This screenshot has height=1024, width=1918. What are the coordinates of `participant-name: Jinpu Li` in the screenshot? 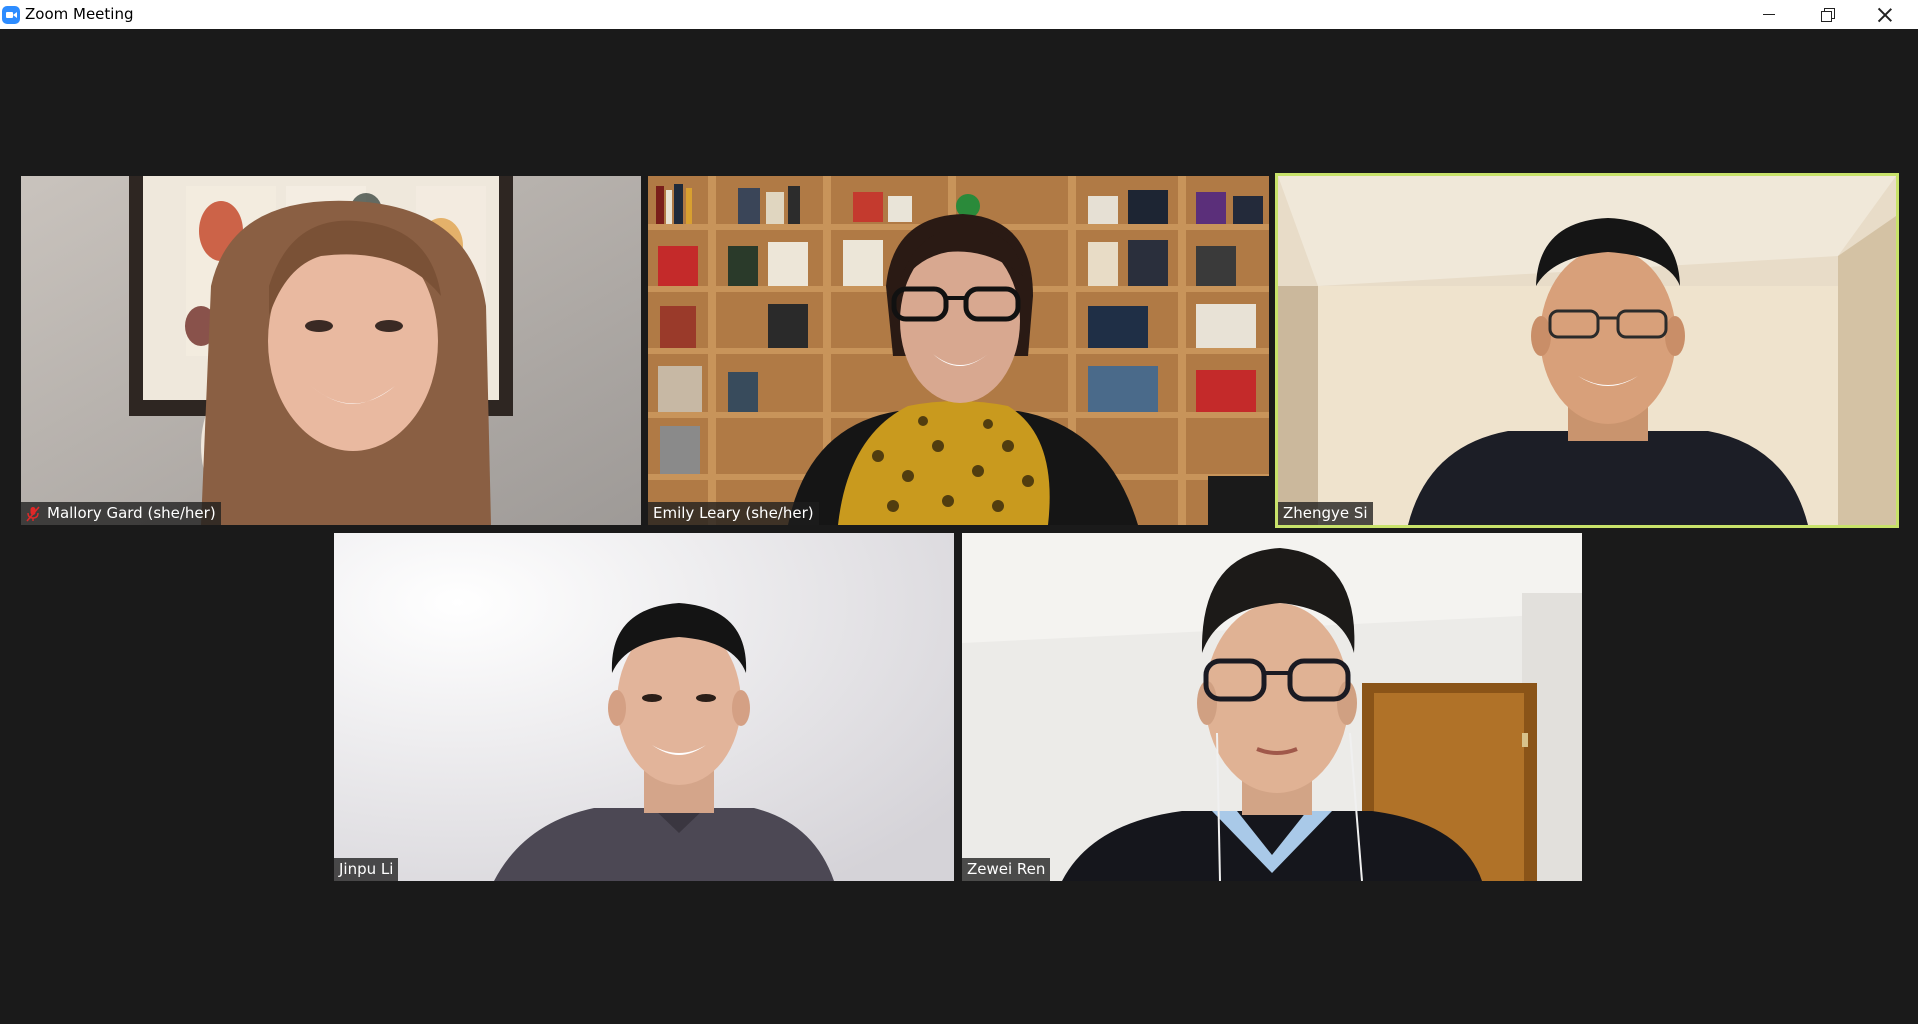 It's located at (366, 869).